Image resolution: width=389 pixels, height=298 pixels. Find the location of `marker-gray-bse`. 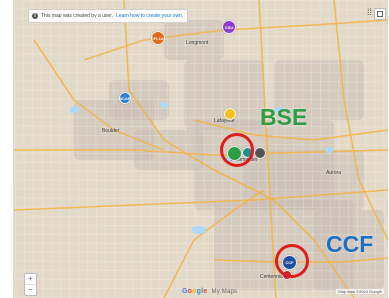

marker-gray-bse is located at coordinates (260, 153).